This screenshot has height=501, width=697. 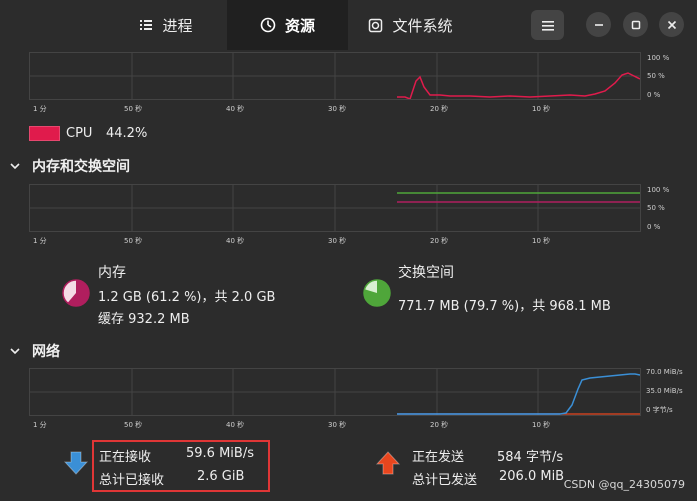 I want to click on network-x-label-10s: 10 秒, so click(x=541, y=425).